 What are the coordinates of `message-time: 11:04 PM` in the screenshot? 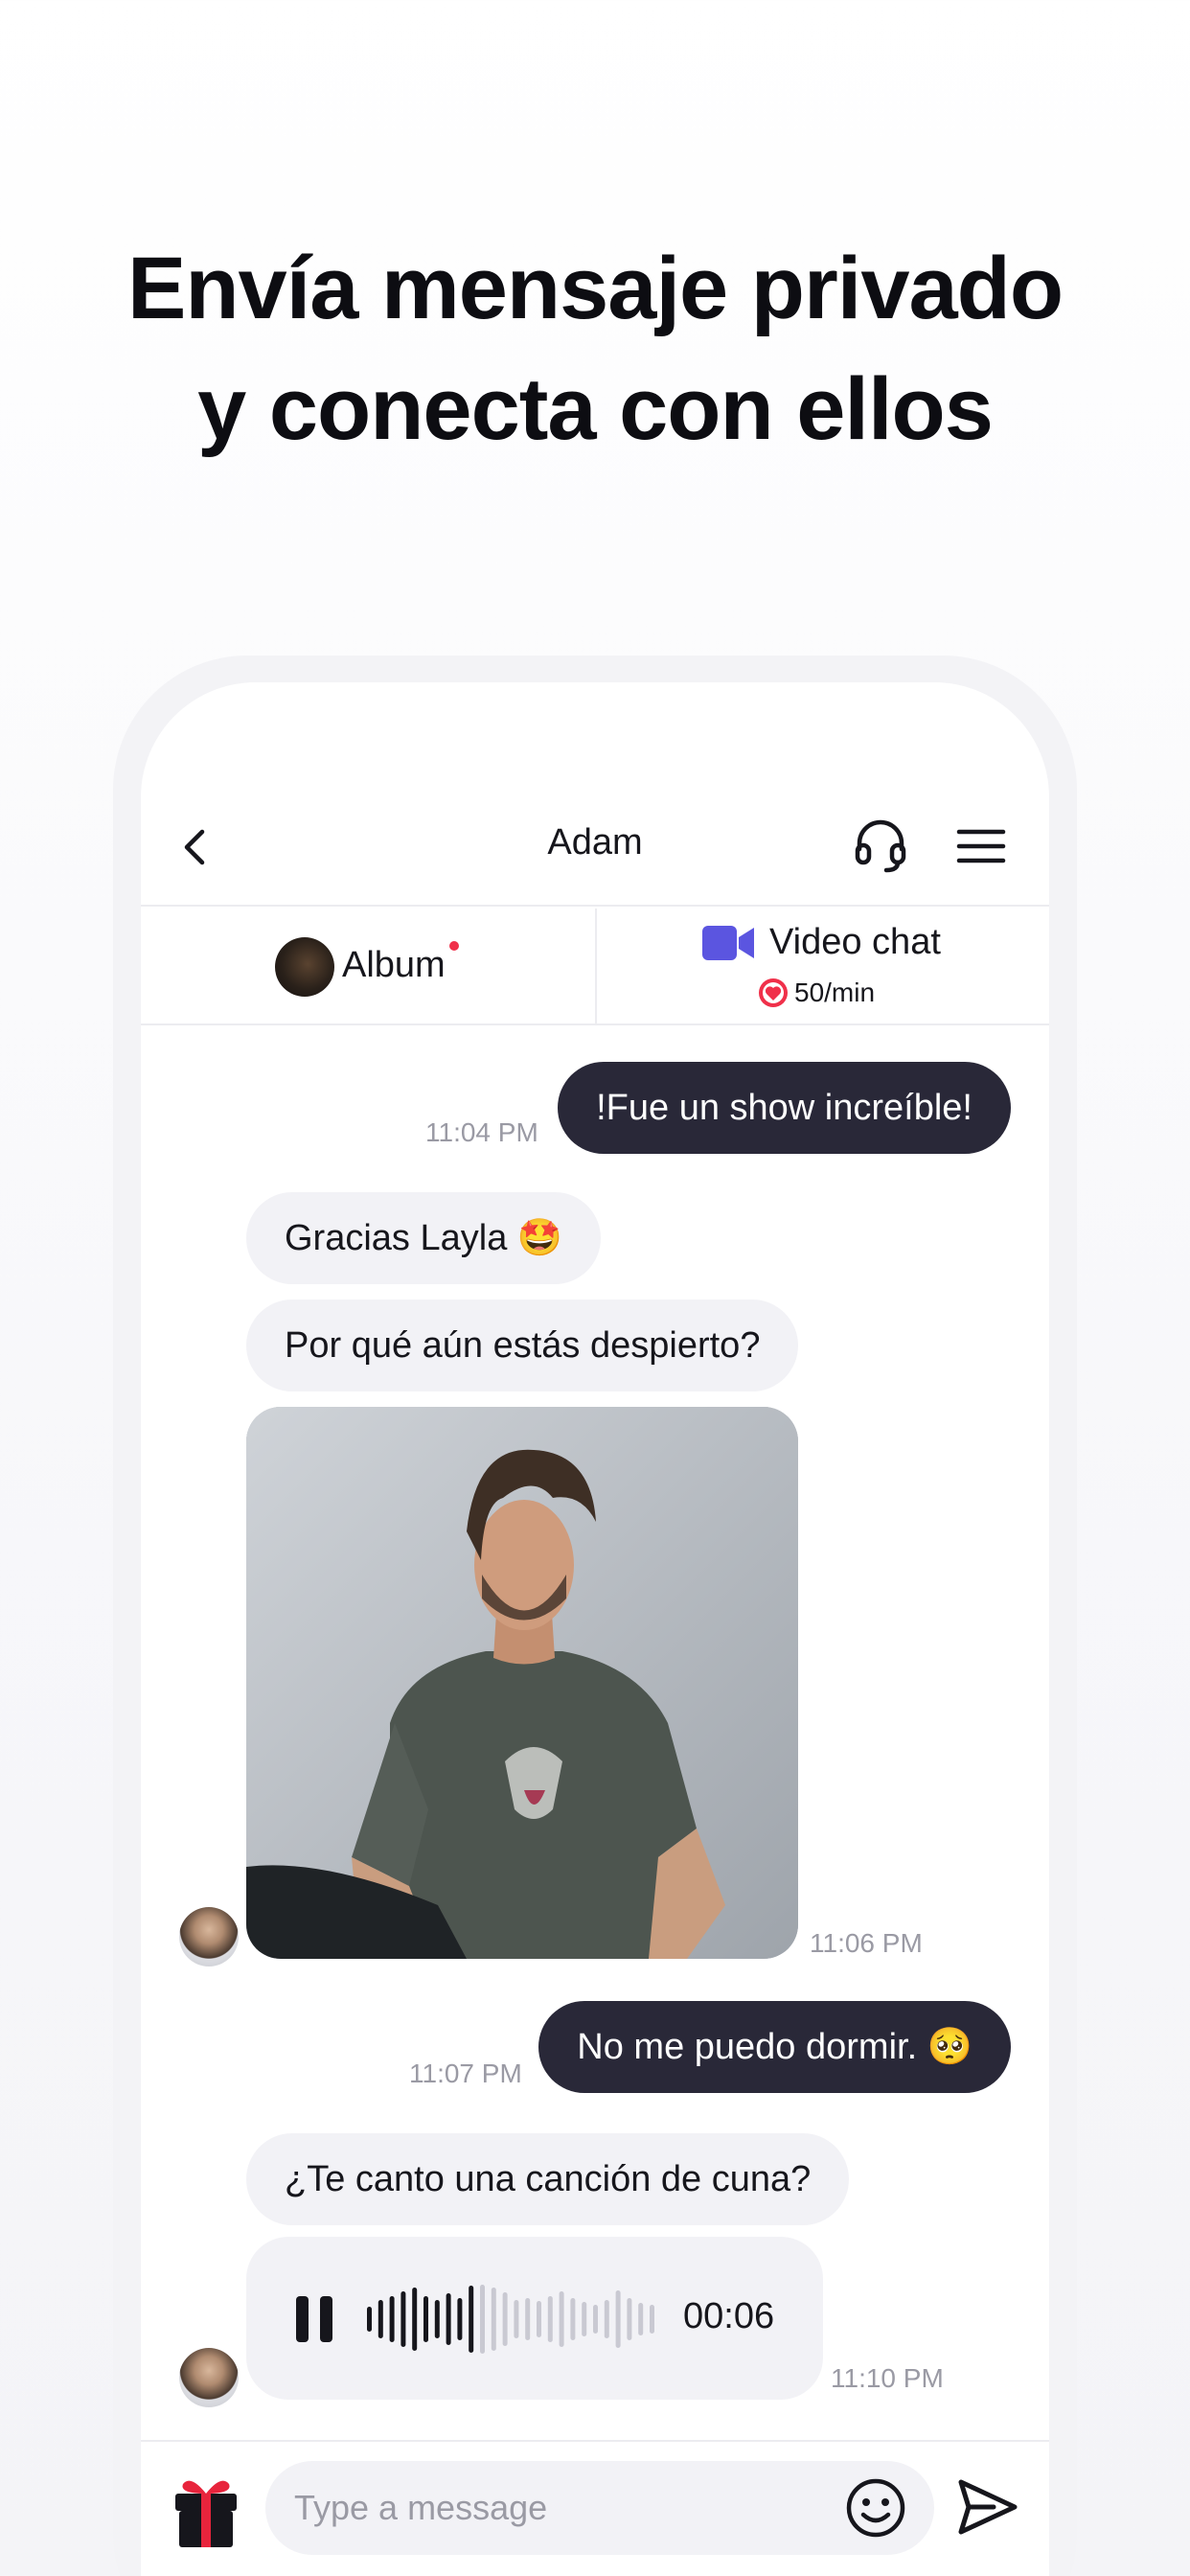 It's located at (482, 1132).